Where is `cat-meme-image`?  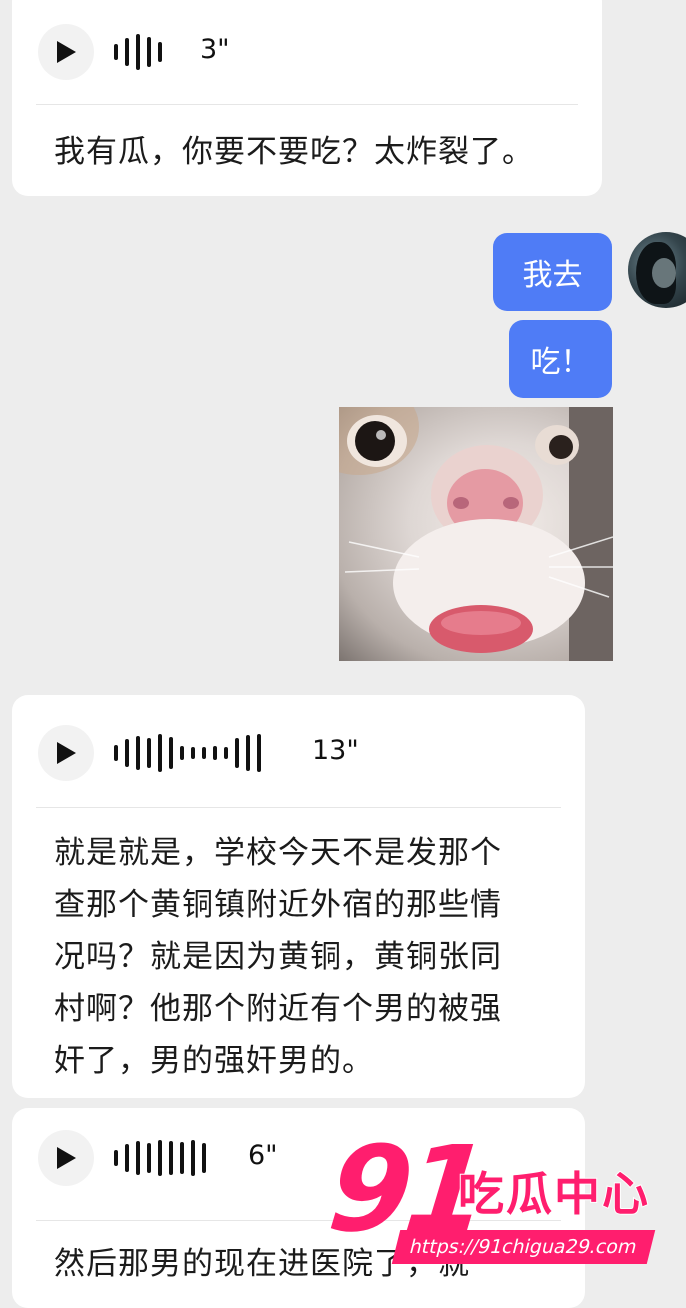
cat-meme-image is located at coordinates (476, 534).